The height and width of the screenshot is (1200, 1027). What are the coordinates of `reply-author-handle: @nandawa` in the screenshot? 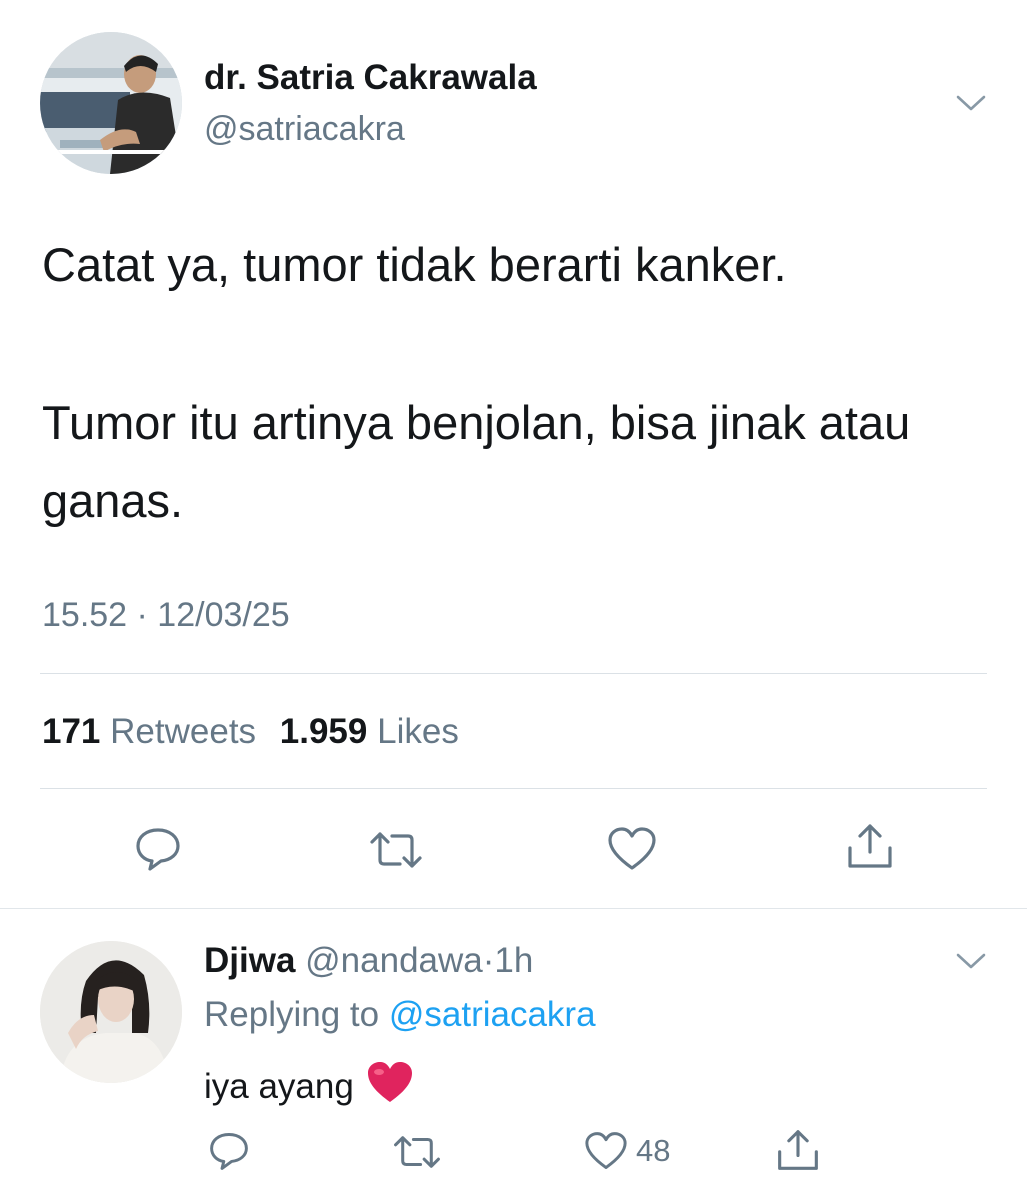 It's located at (394, 960).